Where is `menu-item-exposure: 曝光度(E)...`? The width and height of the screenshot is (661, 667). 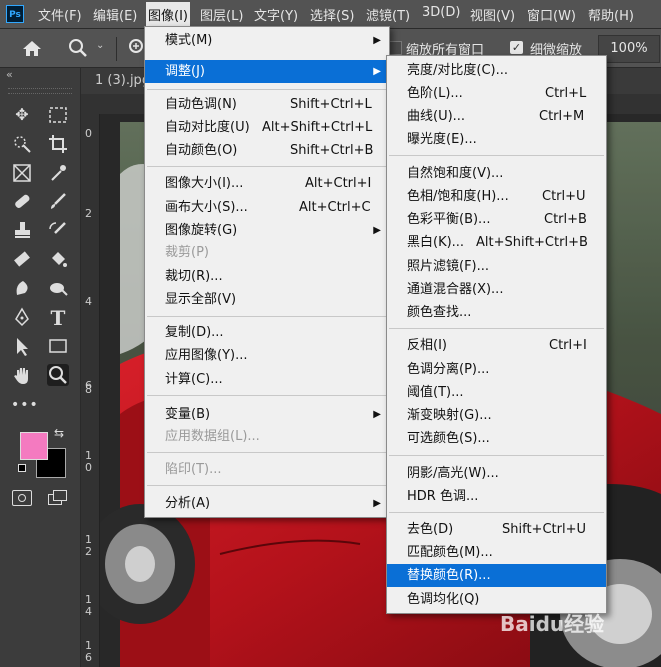 menu-item-exposure: 曝光度(E)... is located at coordinates (496, 139).